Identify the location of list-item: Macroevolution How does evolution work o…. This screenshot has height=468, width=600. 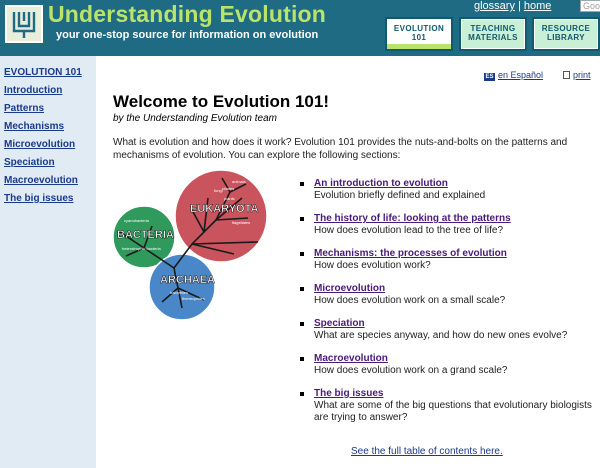
(446, 365).